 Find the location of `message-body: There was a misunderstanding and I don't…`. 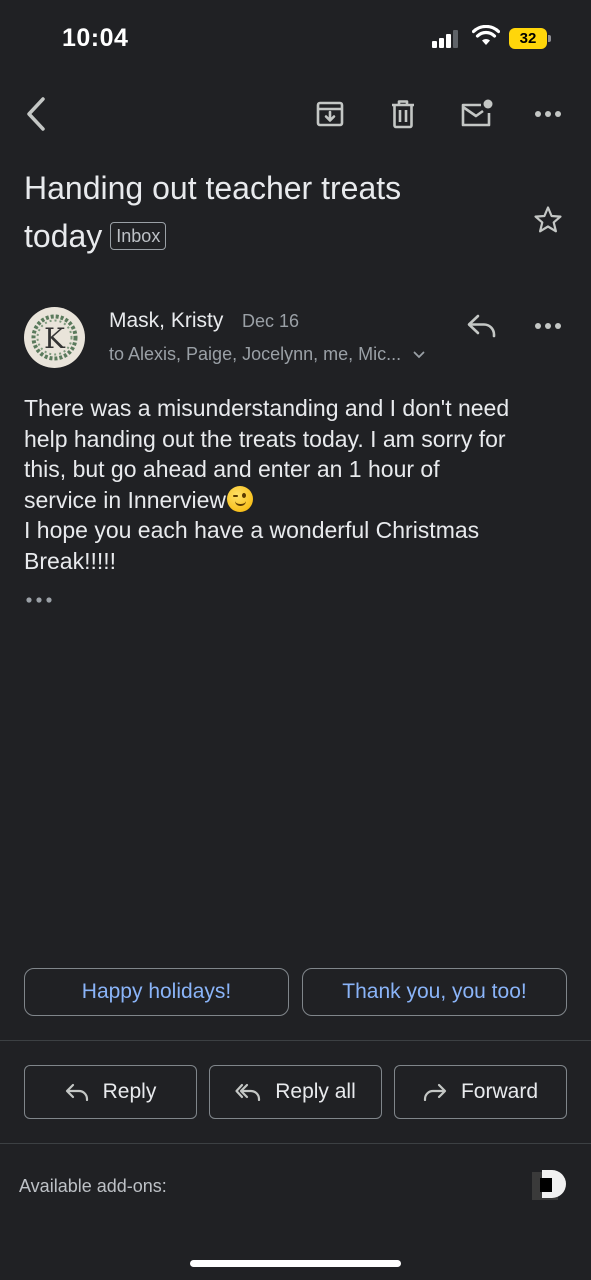

message-body: There was a misunderstanding and I don't… is located at coordinates (296, 484).